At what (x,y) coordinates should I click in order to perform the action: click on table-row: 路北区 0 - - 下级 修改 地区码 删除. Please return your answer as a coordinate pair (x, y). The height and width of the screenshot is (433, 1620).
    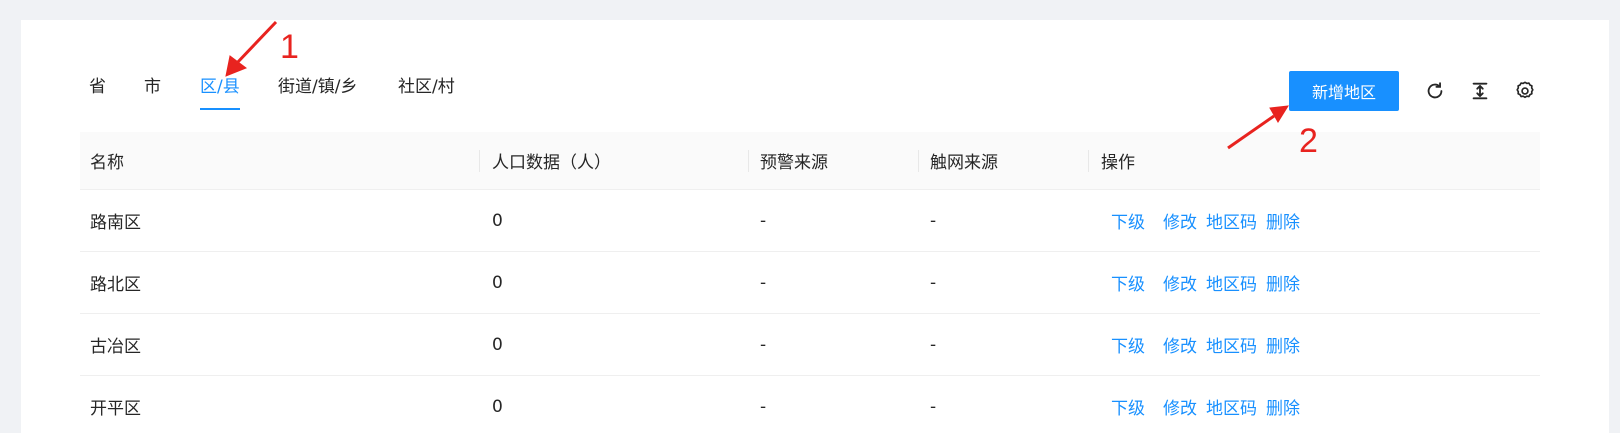
    Looking at the image, I should click on (810, 283).